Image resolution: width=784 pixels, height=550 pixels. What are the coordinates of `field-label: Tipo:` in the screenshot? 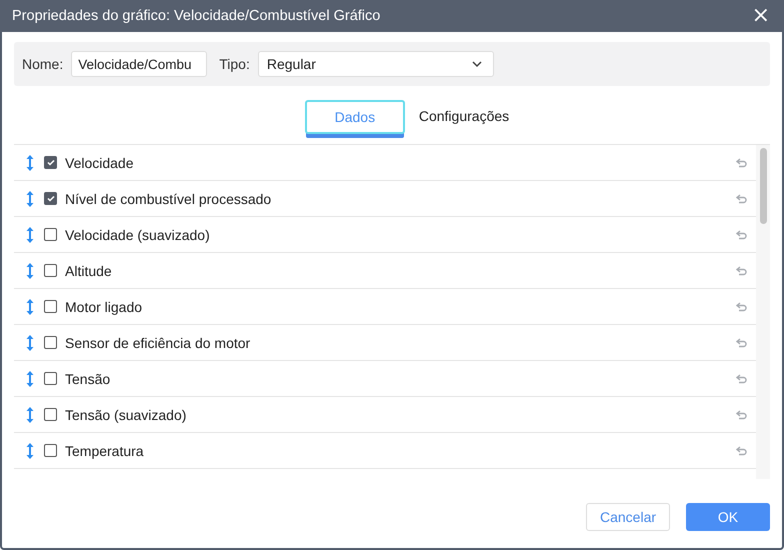 It's located at (234, 64).